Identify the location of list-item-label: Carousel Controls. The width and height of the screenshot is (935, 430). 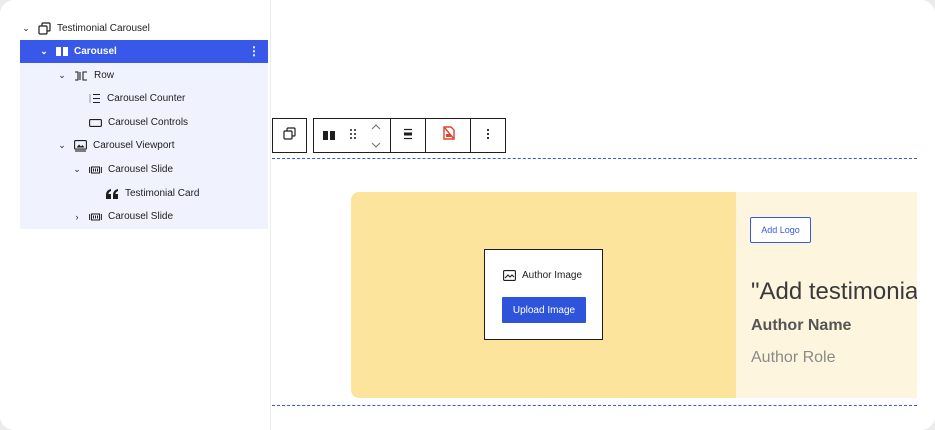
(148, 122).